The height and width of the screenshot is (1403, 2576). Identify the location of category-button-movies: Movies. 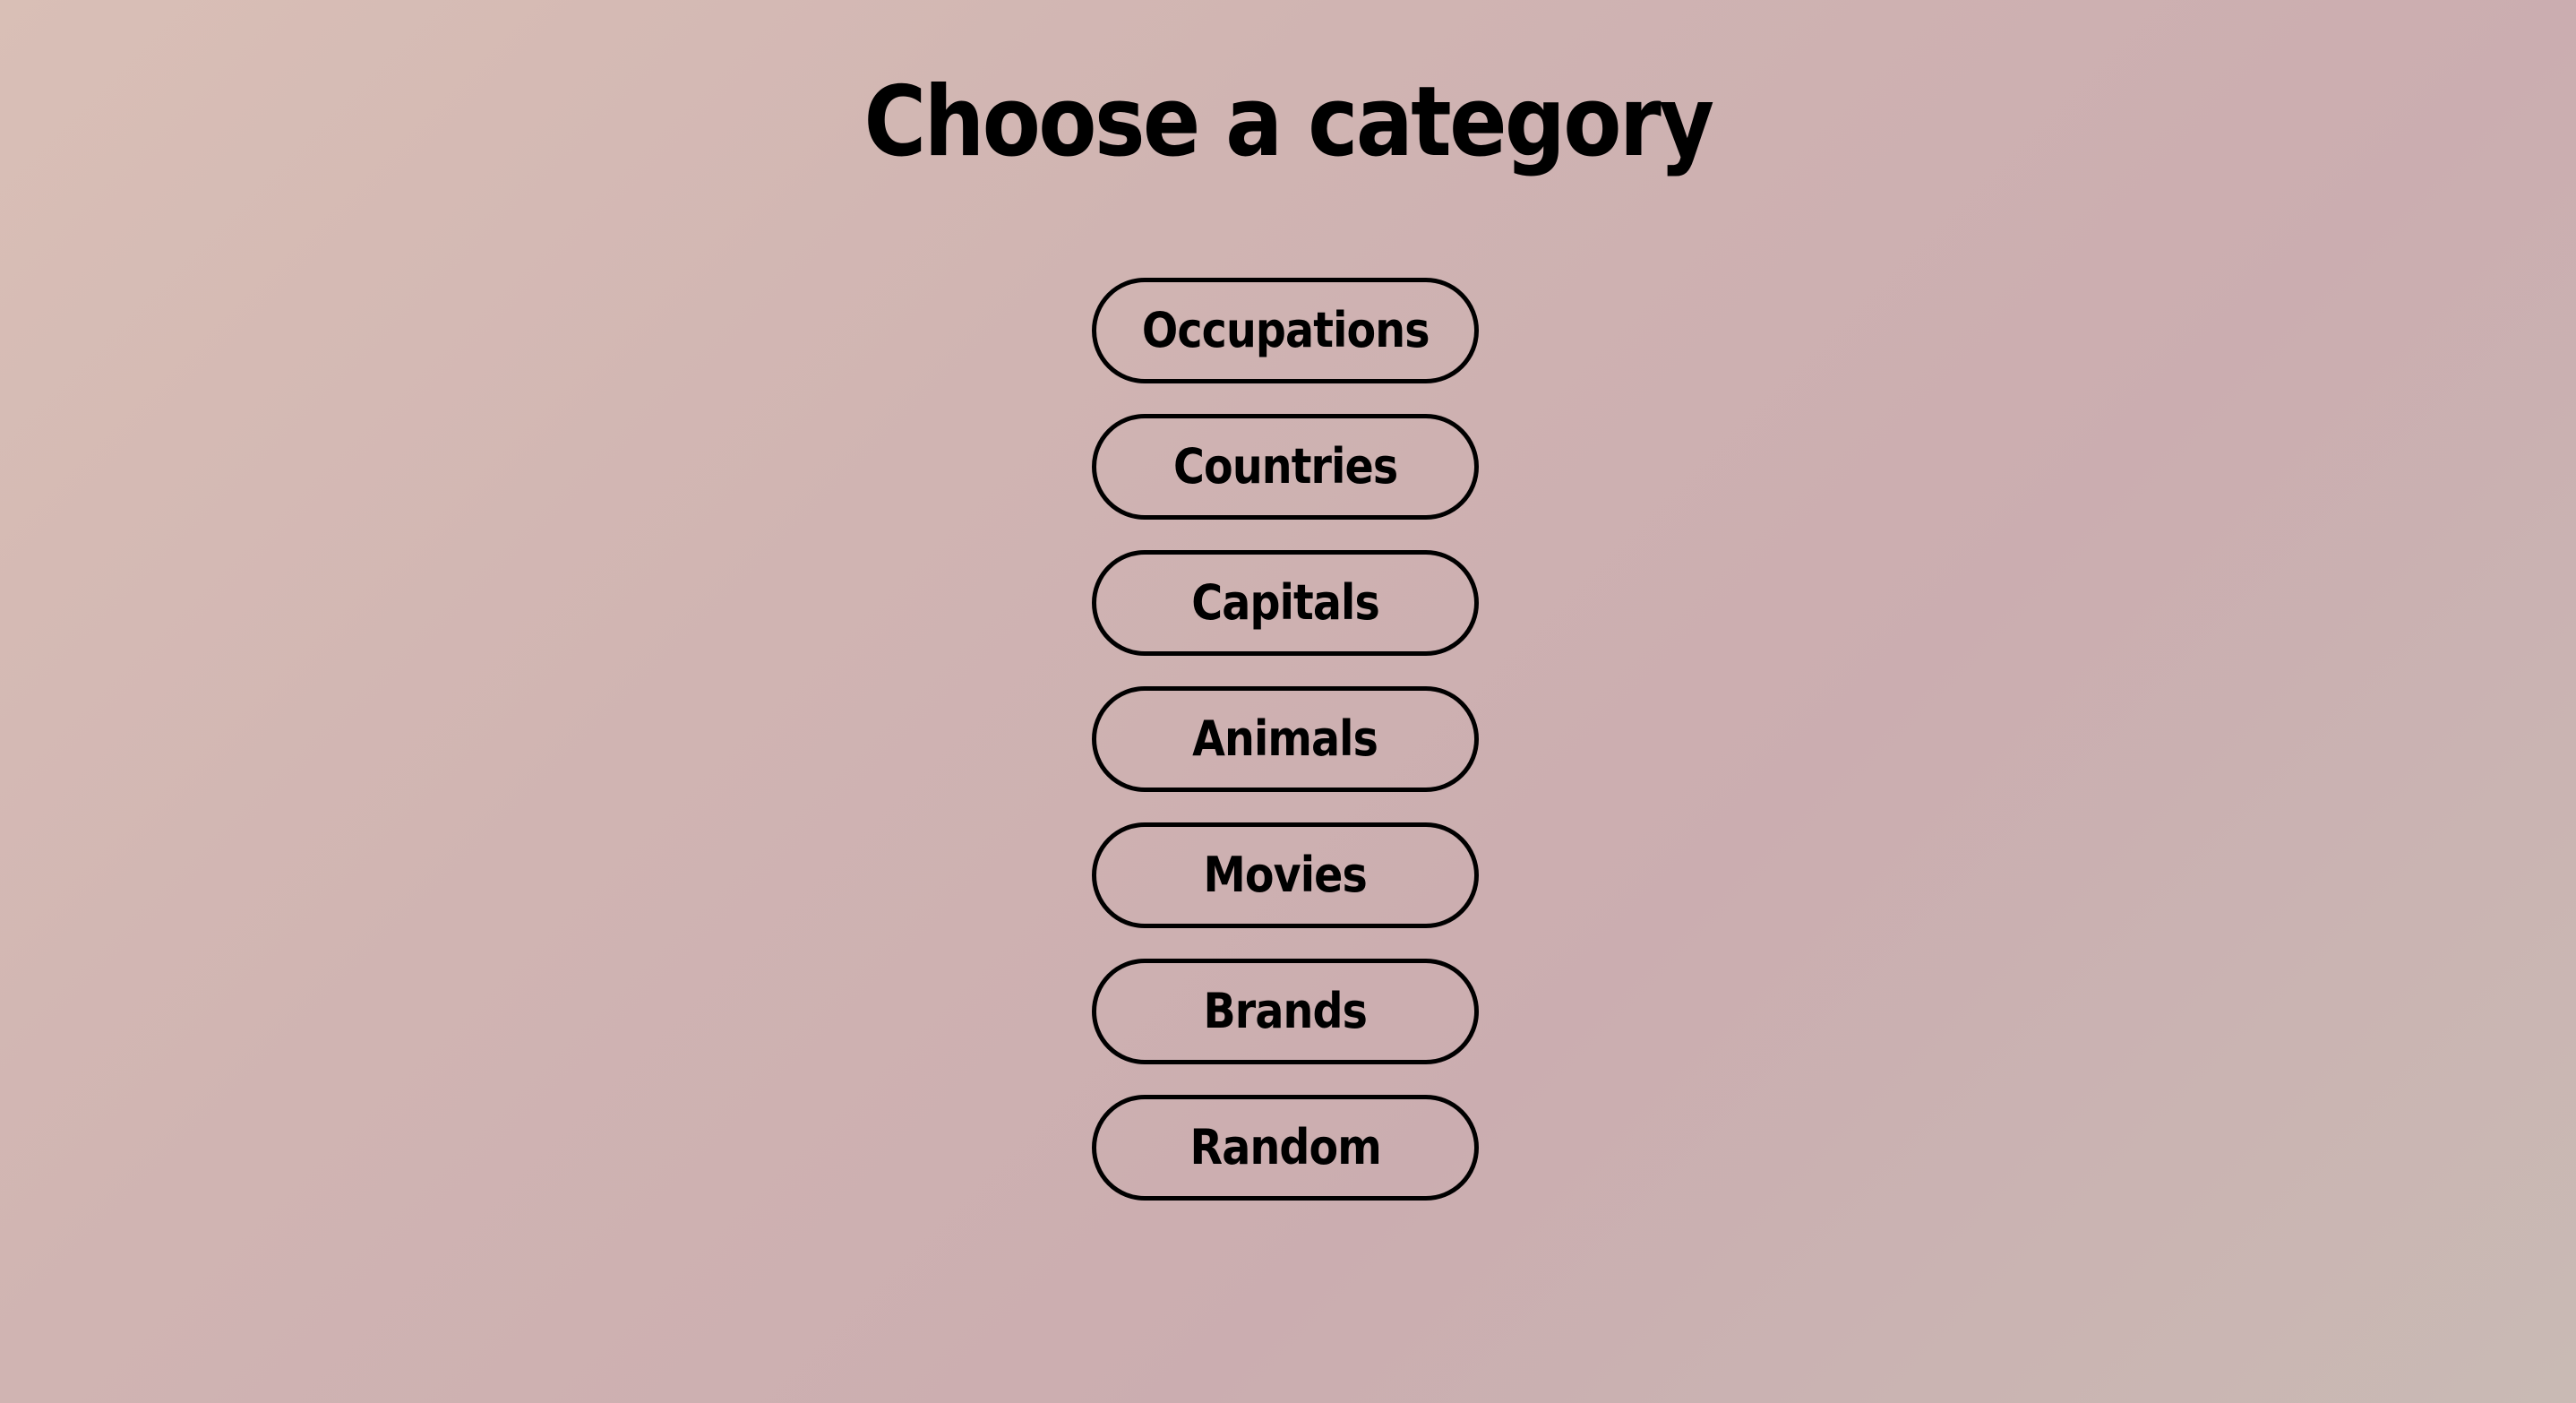
(1285, 875).